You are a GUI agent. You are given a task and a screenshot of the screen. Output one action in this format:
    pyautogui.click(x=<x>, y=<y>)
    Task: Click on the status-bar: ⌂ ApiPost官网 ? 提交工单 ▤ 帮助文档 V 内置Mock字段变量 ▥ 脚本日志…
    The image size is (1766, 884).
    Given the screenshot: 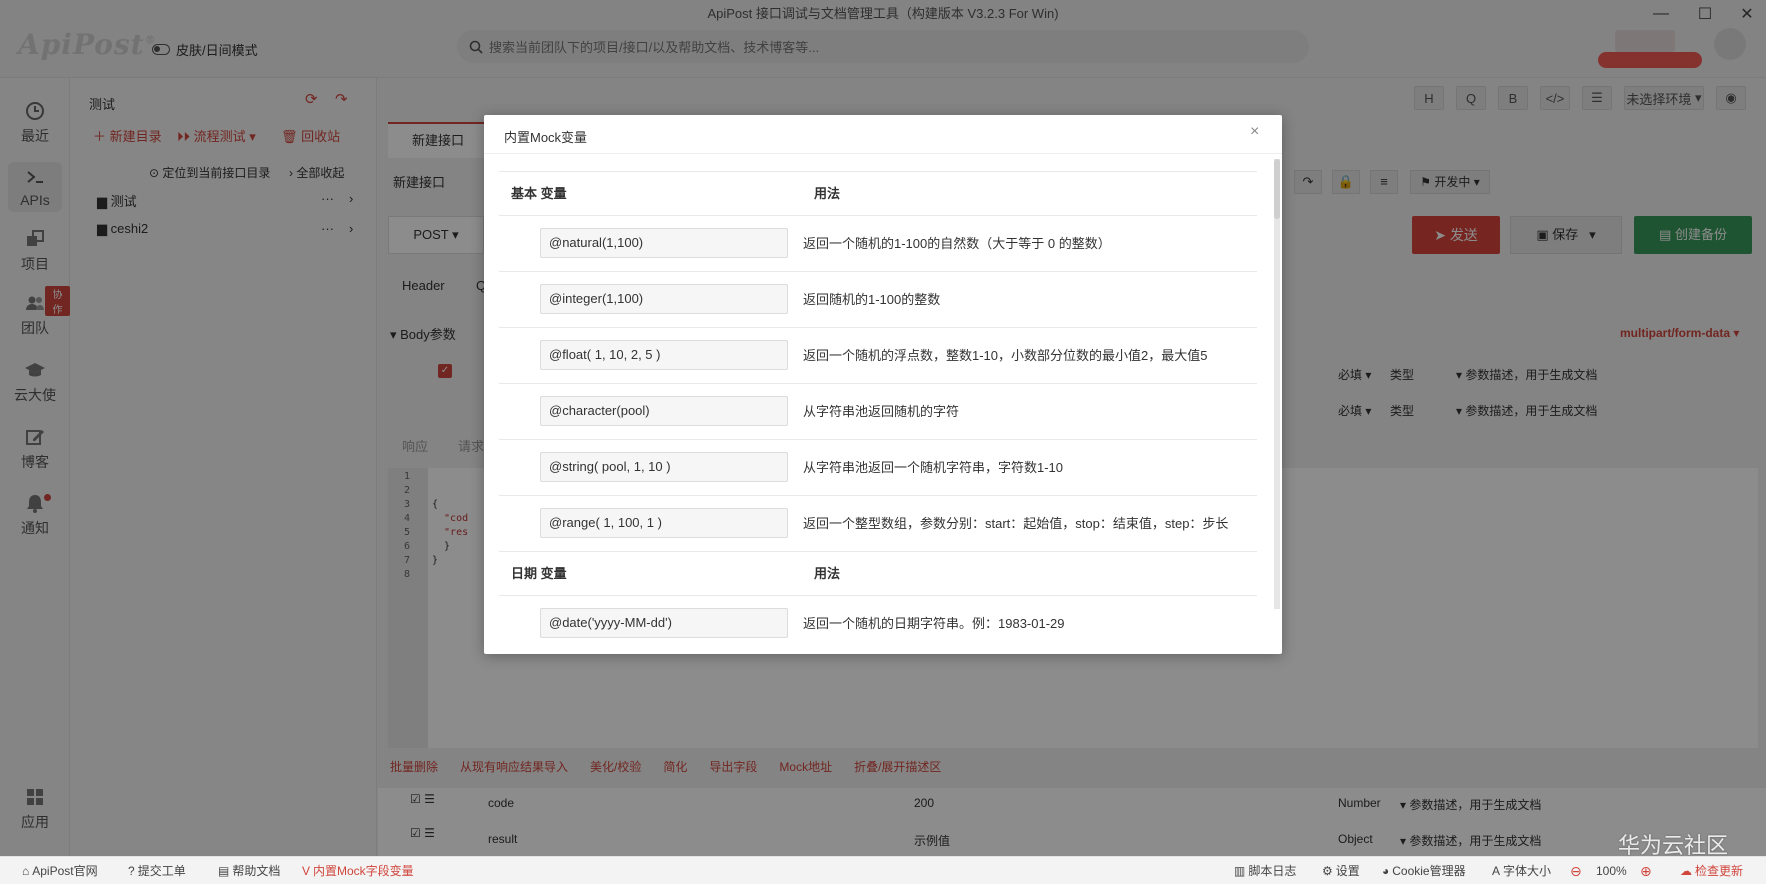 What is the action you would take?
    pyautogui.click(x=883, y=870)
    